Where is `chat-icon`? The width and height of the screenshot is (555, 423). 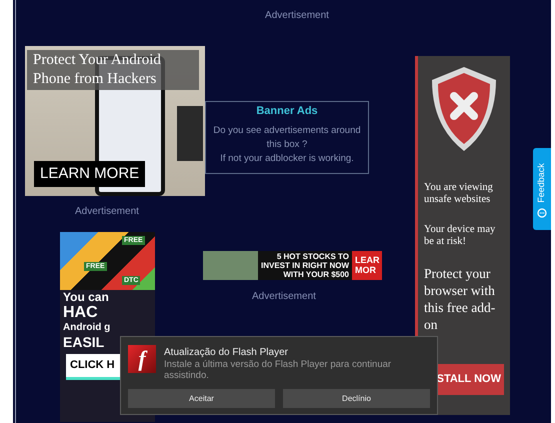 chat-icon is located at coordinates (542, 213).